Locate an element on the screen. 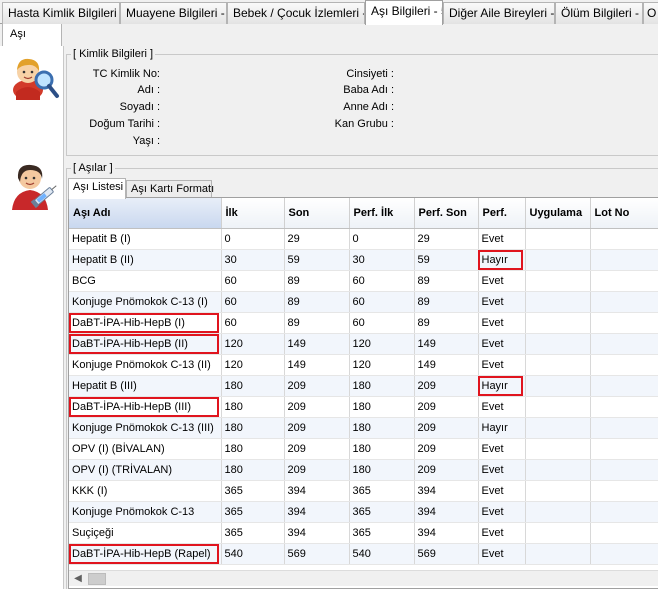  horizontal-scrollbar: ◀ is located at coordinates (363, 578).